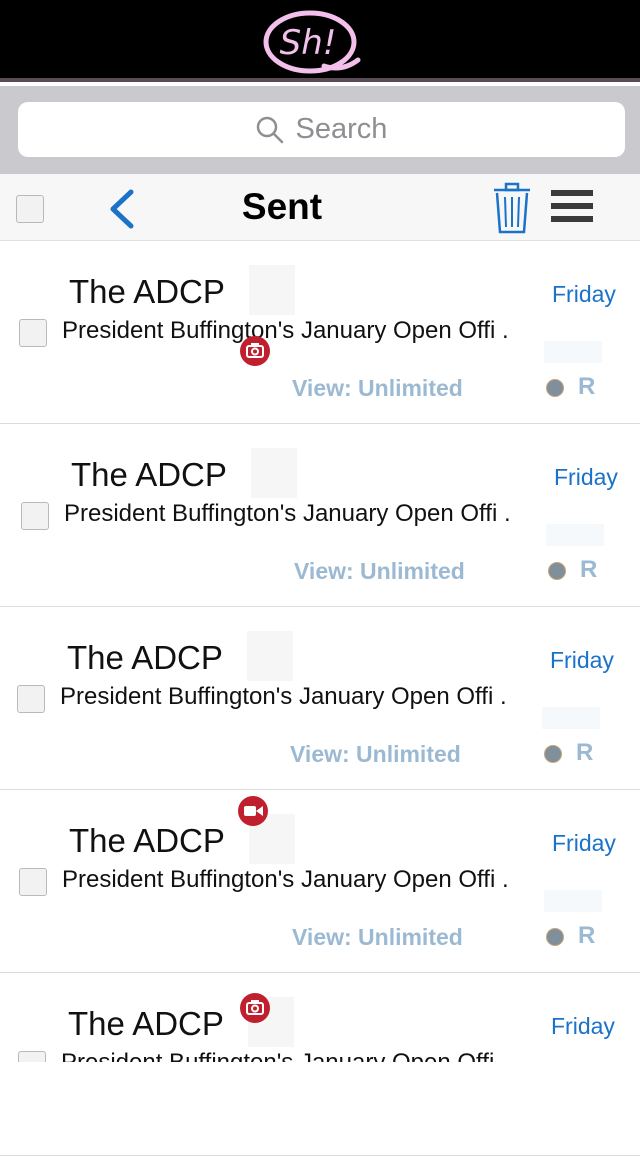 This screenshot has width=640, height=1156. Describe the element at coordinates (253, 811) in the screenshot. I see `video-icon` at that location.